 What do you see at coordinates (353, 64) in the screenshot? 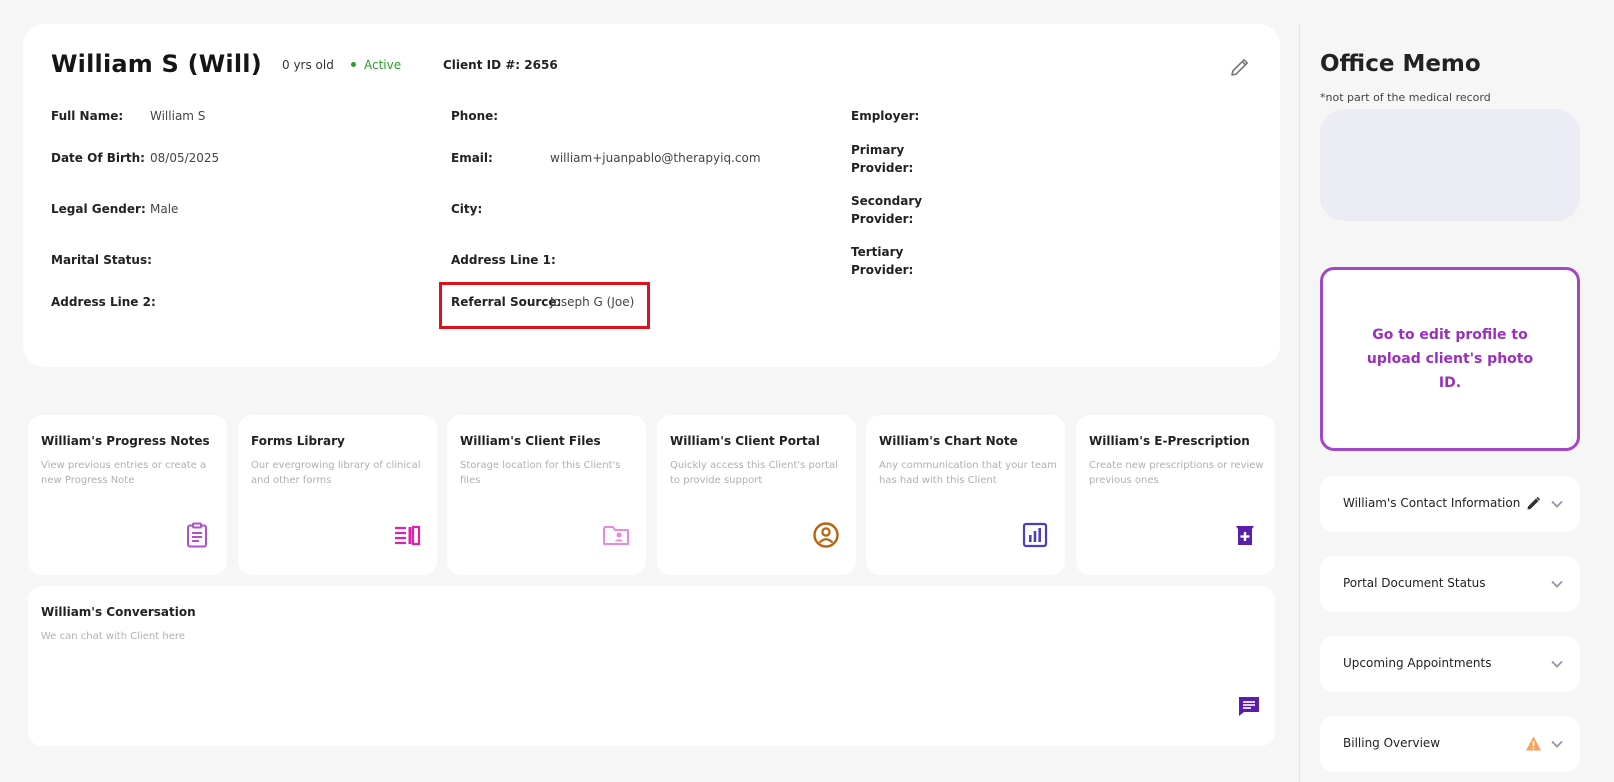
I see `status-dot-icon` at bounding box center [353, 64].